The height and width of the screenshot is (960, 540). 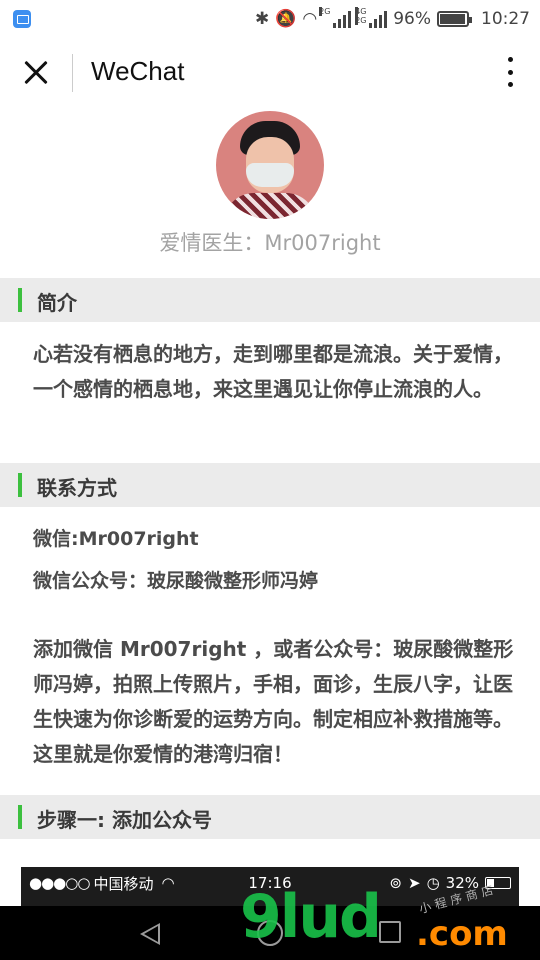 What do you see at coordinates (36, 72) in the screenshot?
I see `close-icon` at bounding box center [36, 72].